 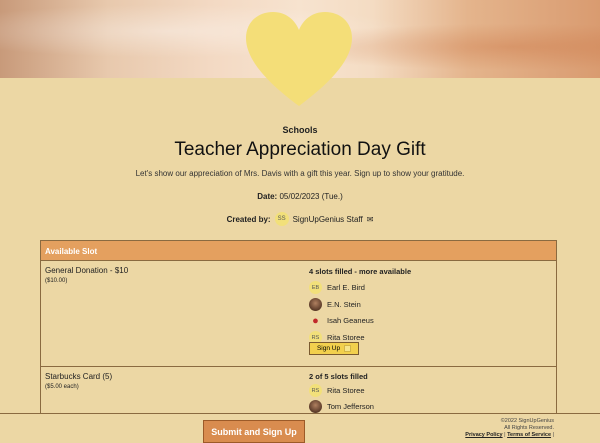 I want to click on sign-up-button: Sign Up, so click(x=334, y=348).